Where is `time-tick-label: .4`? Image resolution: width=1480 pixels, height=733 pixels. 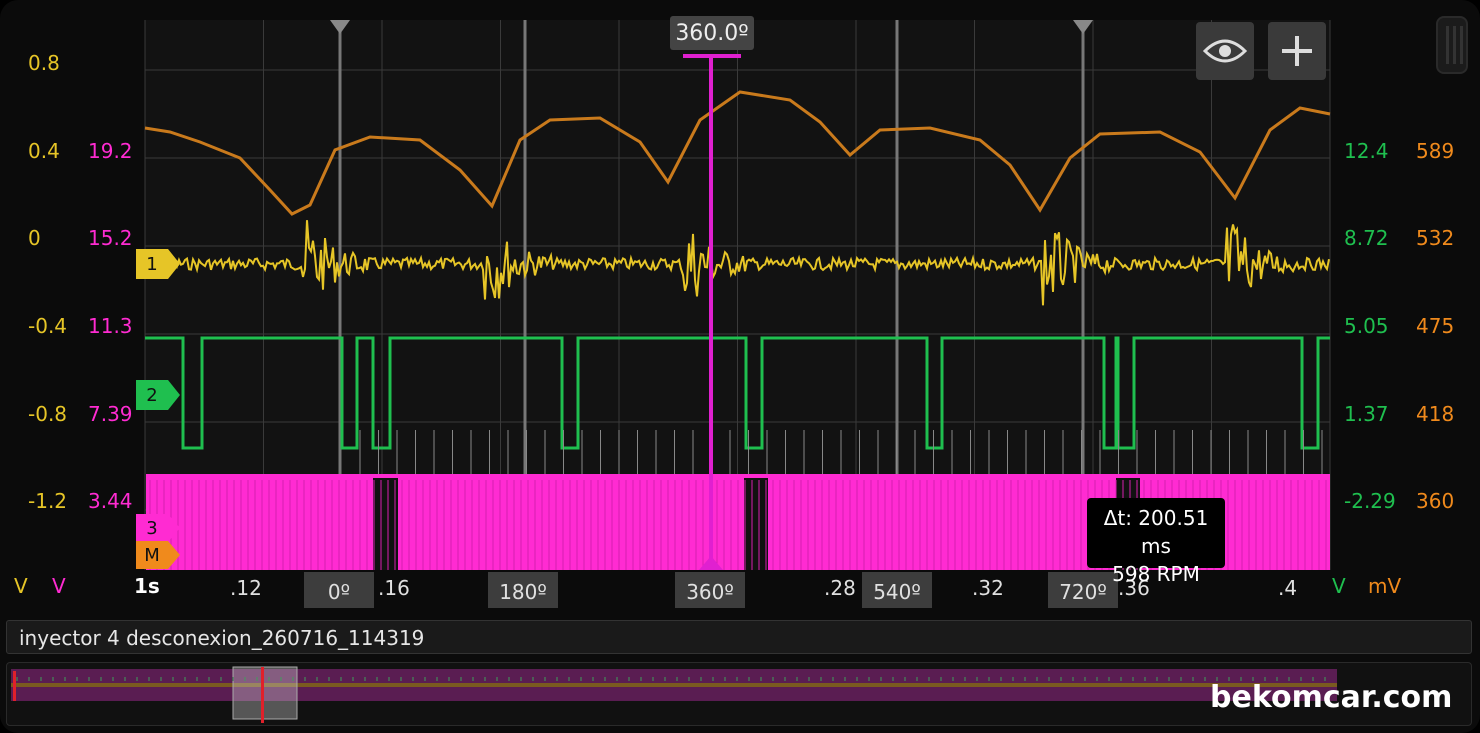
time-tick-label: .4 is located at coordinates (1288, 588).